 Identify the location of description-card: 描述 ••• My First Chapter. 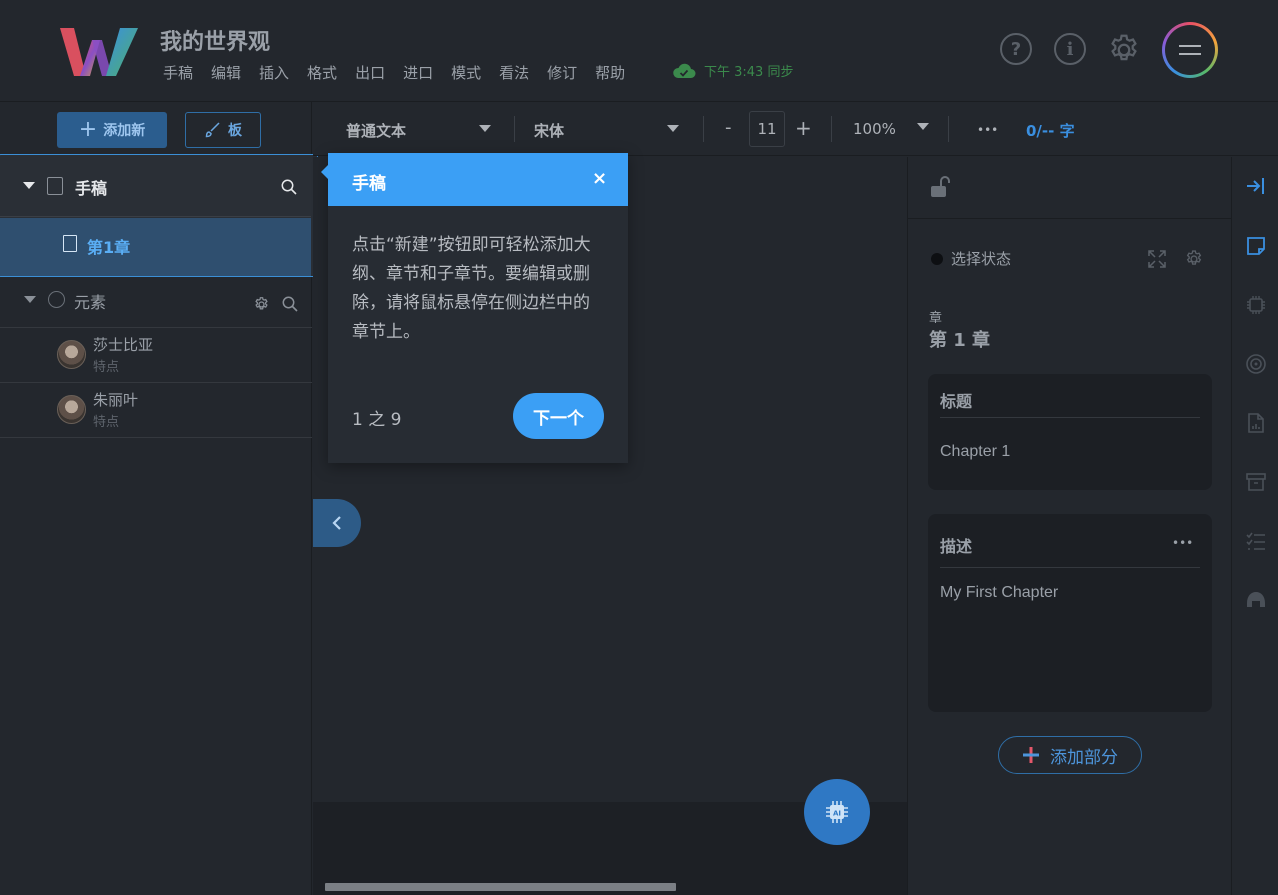
(1070, 613).